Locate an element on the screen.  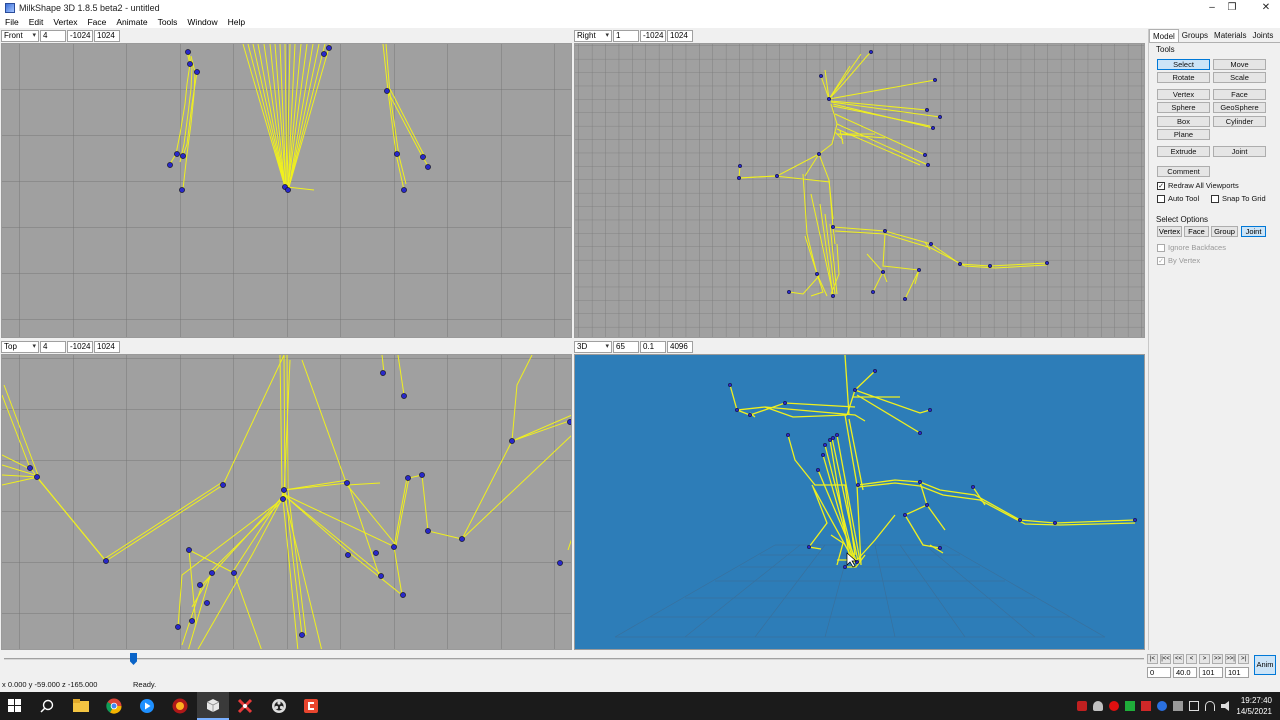
media-player-icon is located at coordinates (147, 706).